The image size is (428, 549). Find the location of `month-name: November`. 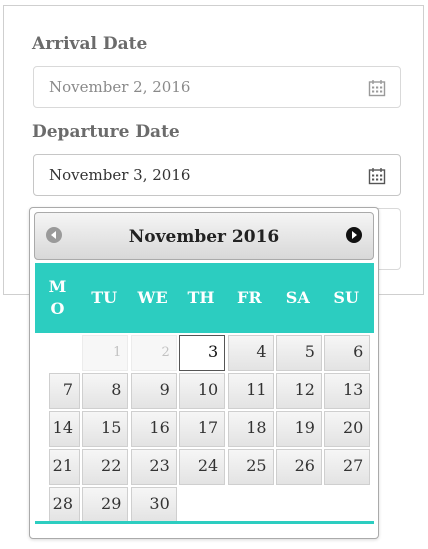

month-name: November is located at coordinates (177, 237).